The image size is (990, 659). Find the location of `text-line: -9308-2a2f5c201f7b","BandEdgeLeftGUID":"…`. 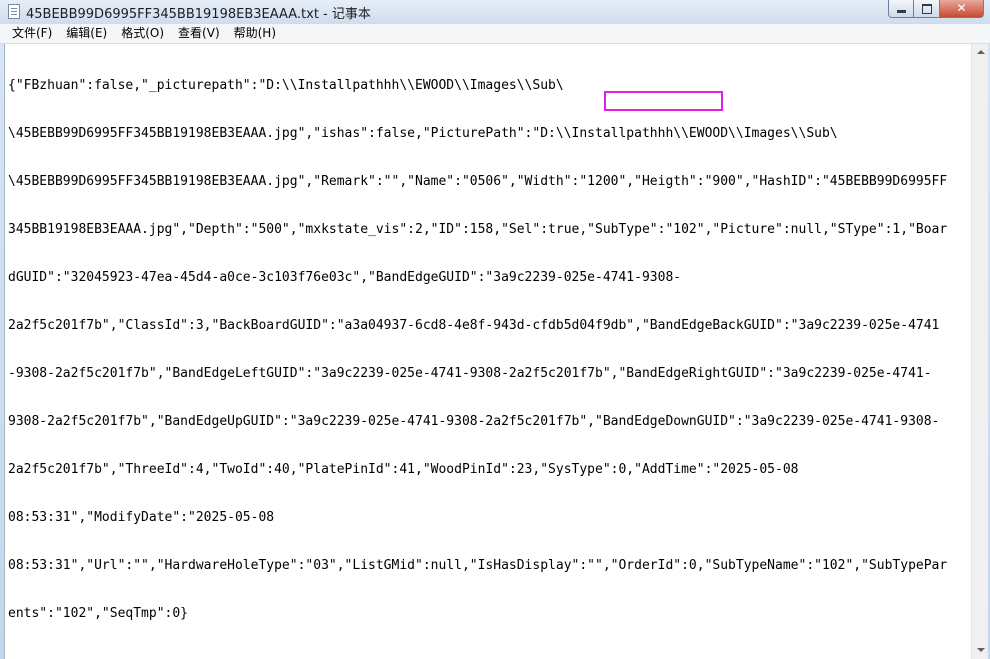

text-line: -9308-2a2f5c201f7b","BandEdgeLeftGUID":"… is located at coordinates (470, 373).